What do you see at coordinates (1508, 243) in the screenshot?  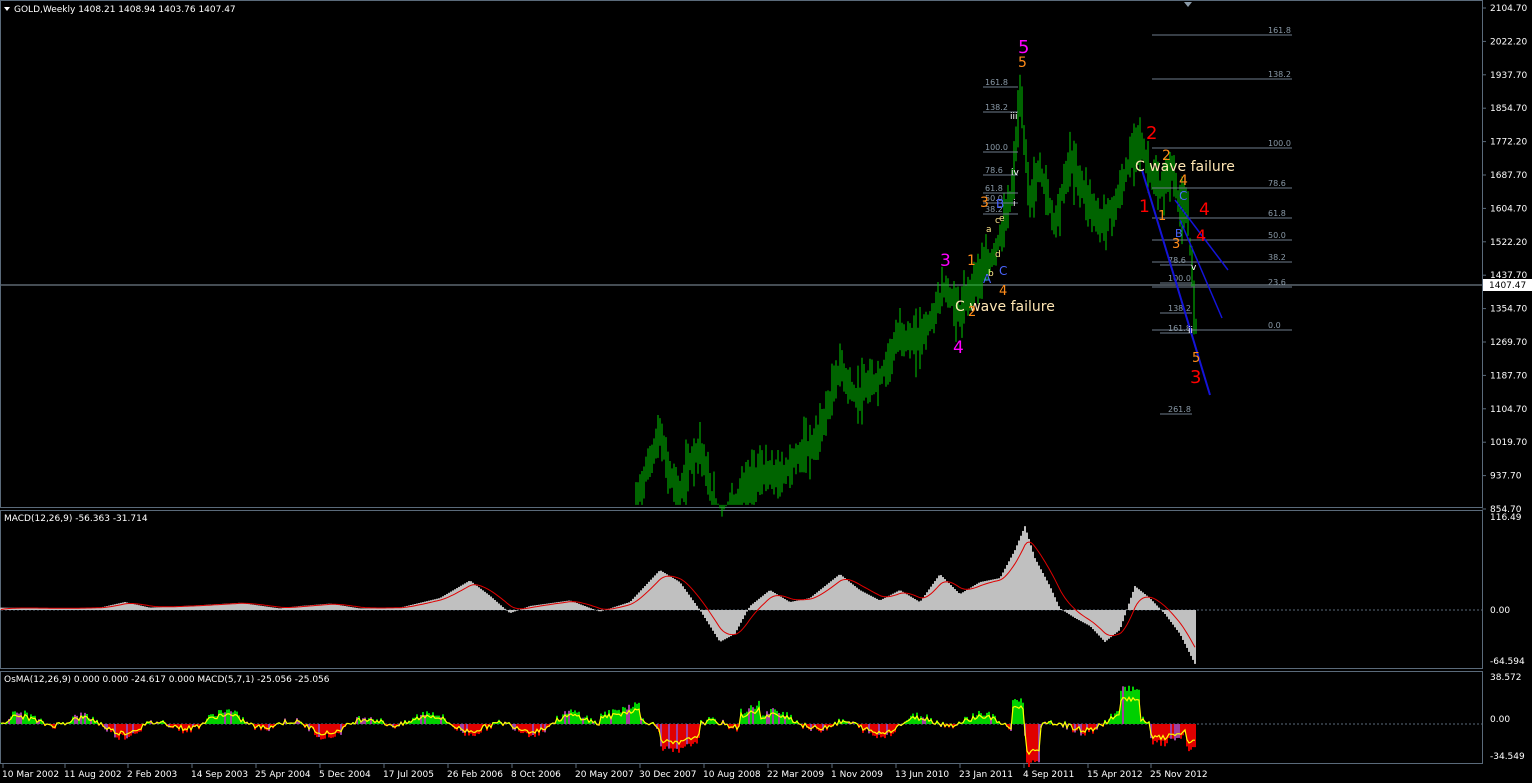 I see `price-y-label: 1522.20` at bounding box center [1508, 243].